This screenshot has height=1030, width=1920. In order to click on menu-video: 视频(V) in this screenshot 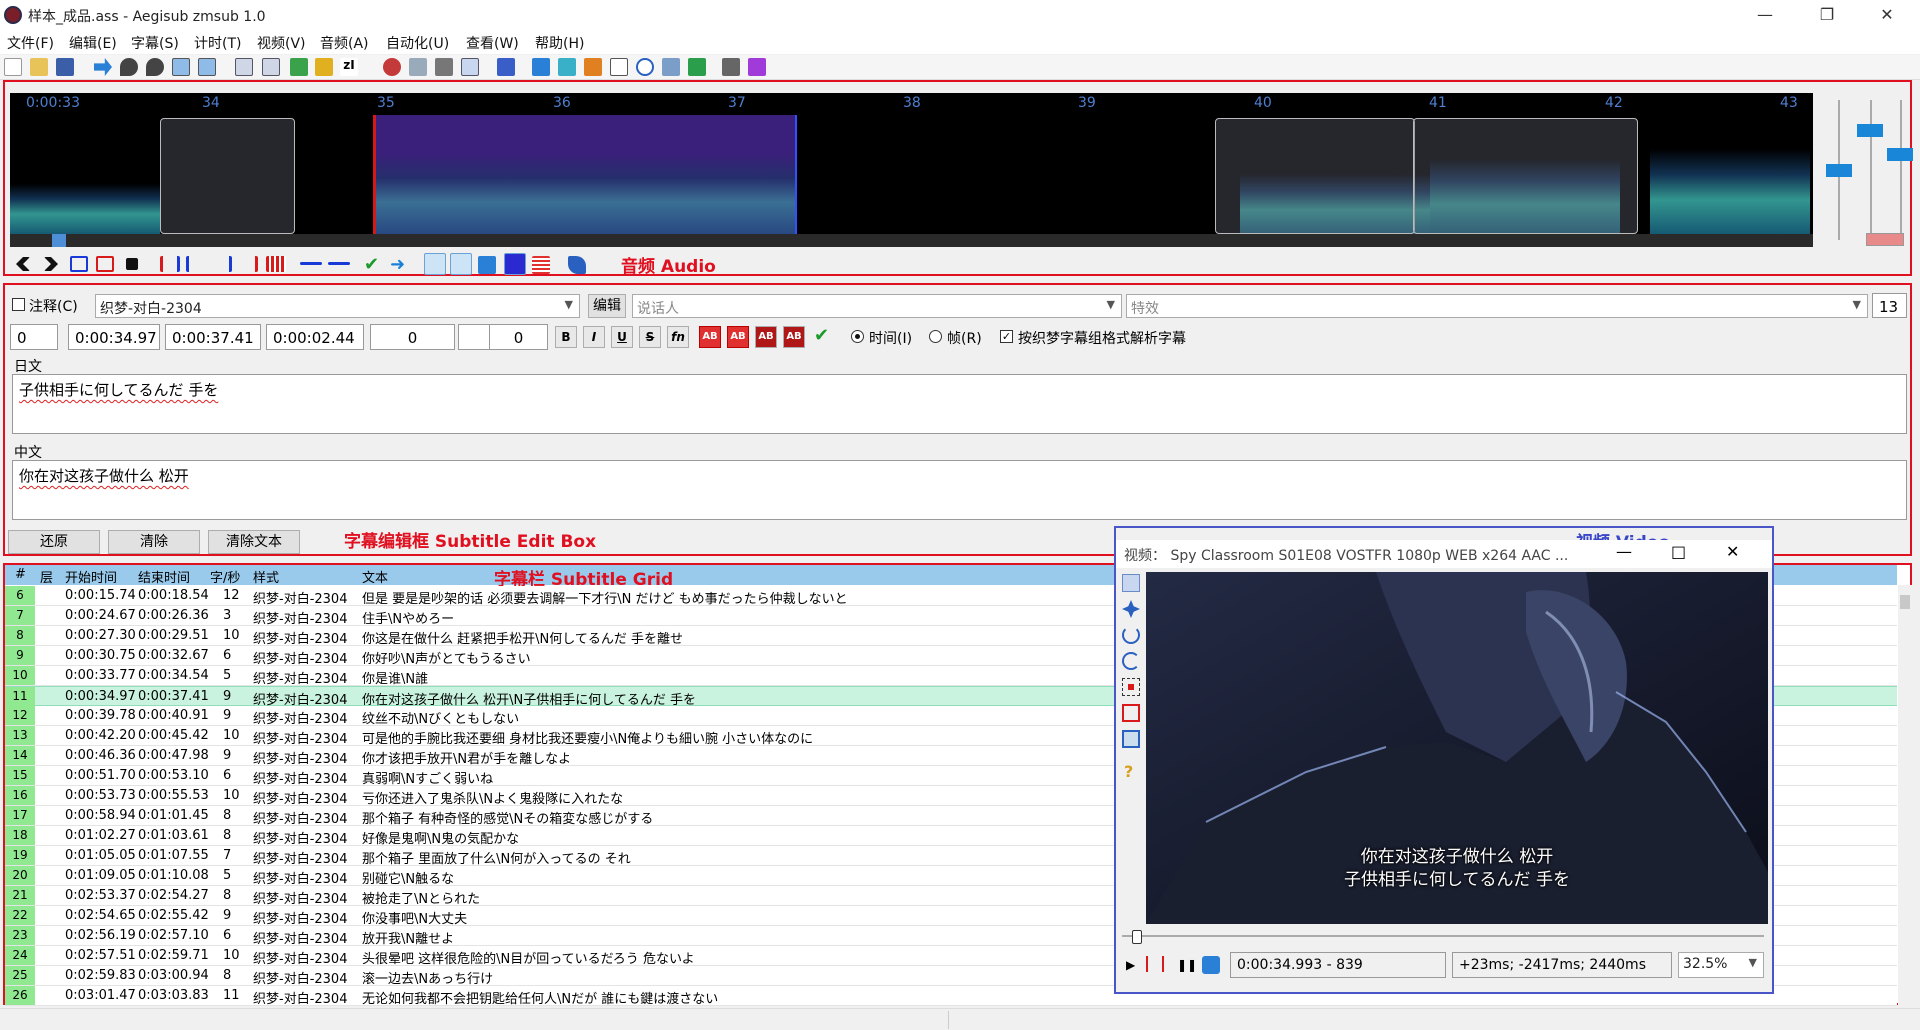, I will do `click(281, 43)`.